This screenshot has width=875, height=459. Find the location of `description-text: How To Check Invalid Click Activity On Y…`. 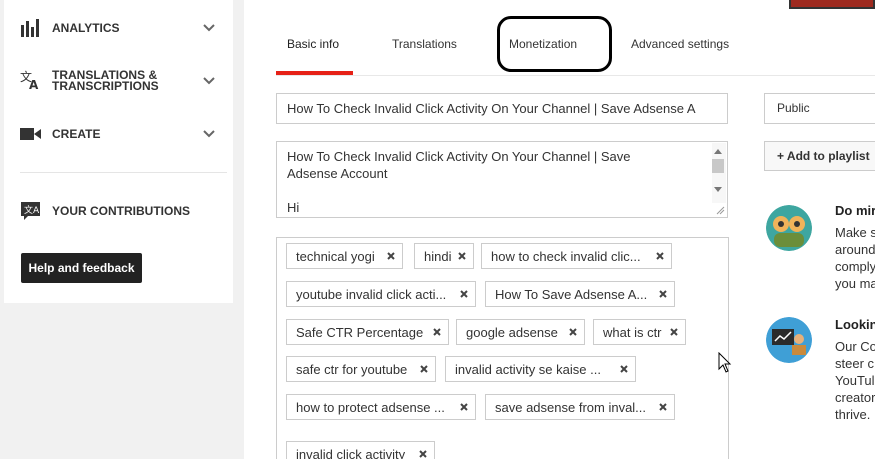

description-text: How To Check Invalid Click Activity On Y… is located at coordinates (459, 182).